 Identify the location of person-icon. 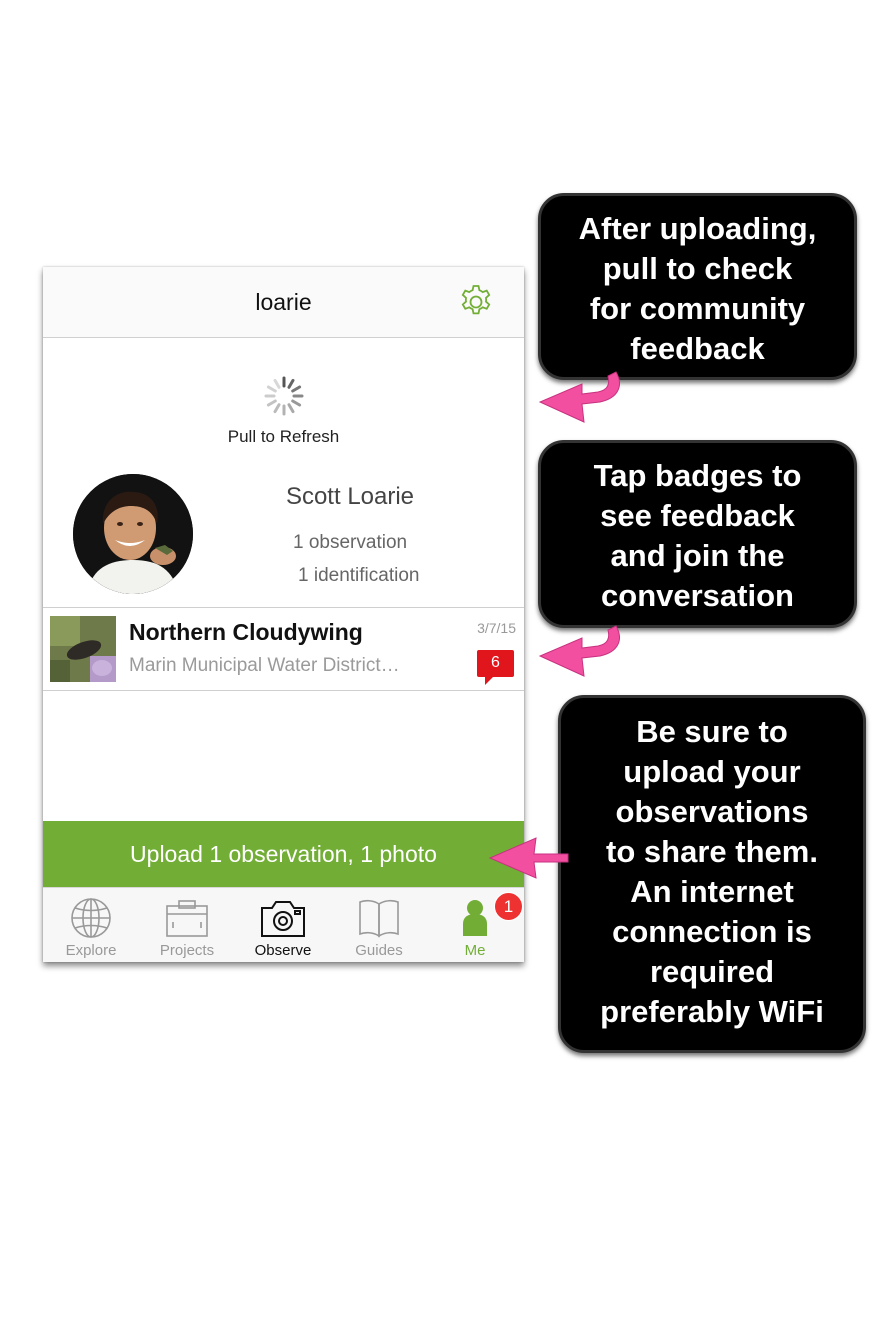
(475, 918).